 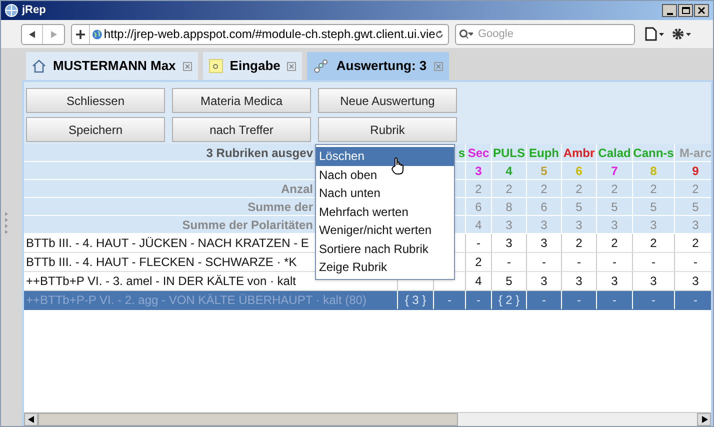 I want to click on tab: MUSTERMANN Max, so click(x=112, y=66).